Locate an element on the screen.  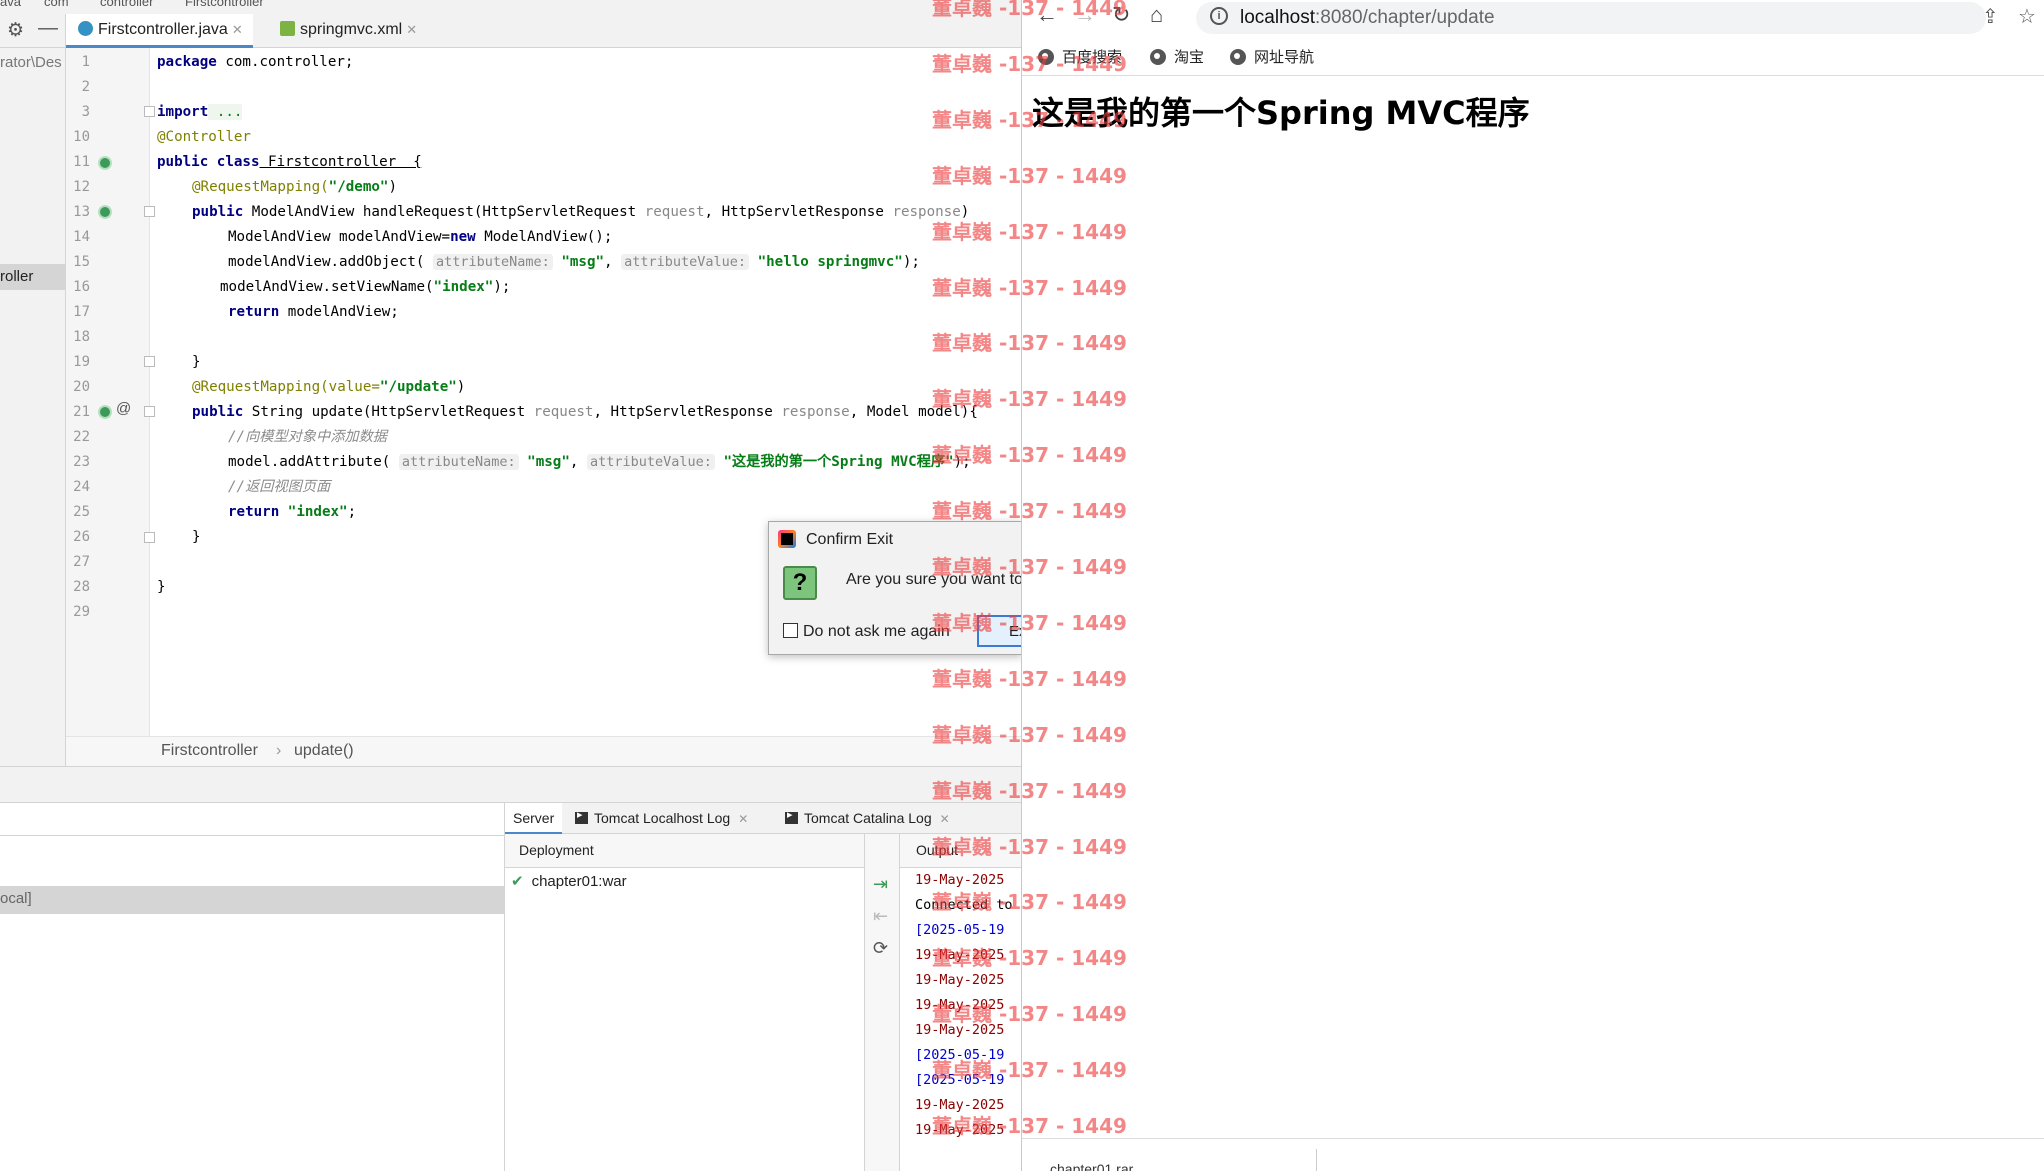
bookmark-label: 淘宝 is located at coordinates (1189, 57).